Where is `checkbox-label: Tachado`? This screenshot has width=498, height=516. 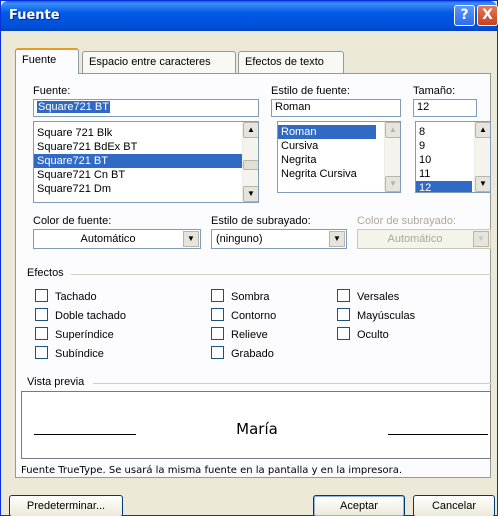
checkbox-label: Tachado is located at coordinates (76, 297).